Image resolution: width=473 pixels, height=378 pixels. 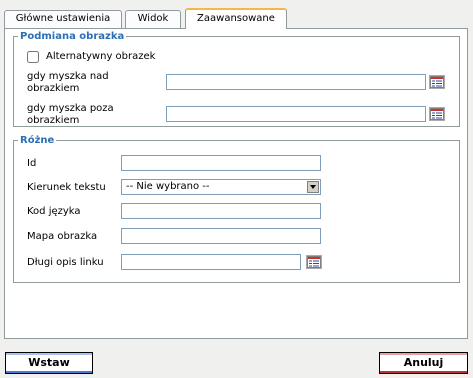 I want to click on insert-button: Wstaw, so click(x=49, y=363).